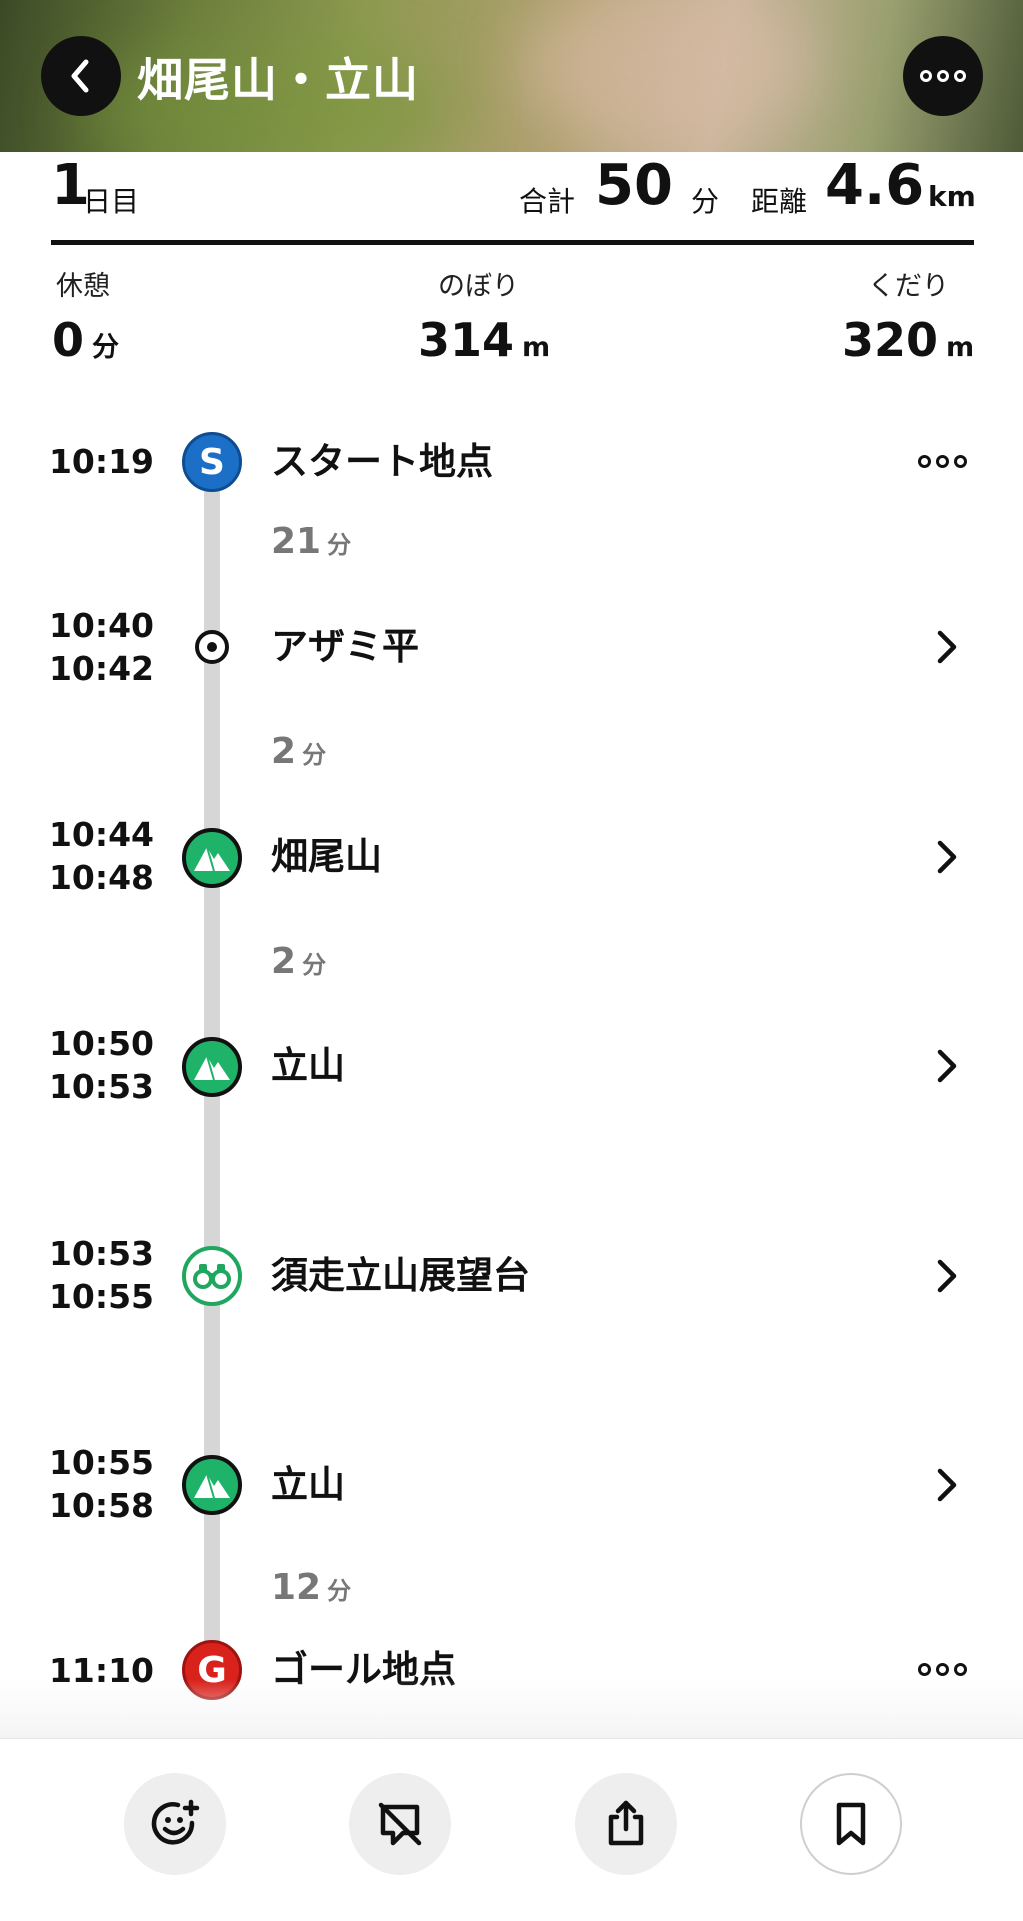 Image resolution: width=1023 pixels, height=1921 pixels. Describe the element at coordinates (106, 347) in the screenshot. I see `rest-unit: 分` at that location.